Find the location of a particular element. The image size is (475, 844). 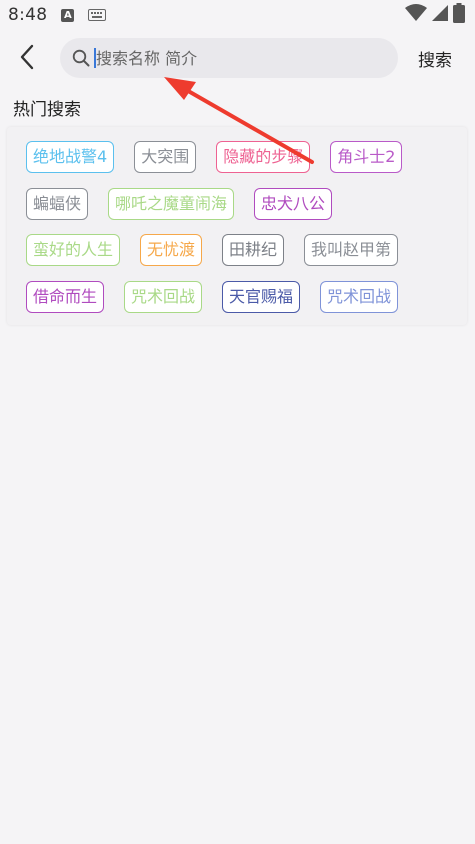

keyboard-icon is located at coordinates (97, 15).